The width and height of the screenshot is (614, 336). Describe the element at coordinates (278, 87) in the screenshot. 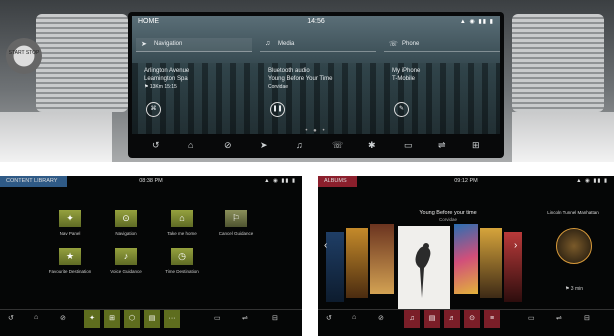

I see `media-artist: Corvidae` at that location.